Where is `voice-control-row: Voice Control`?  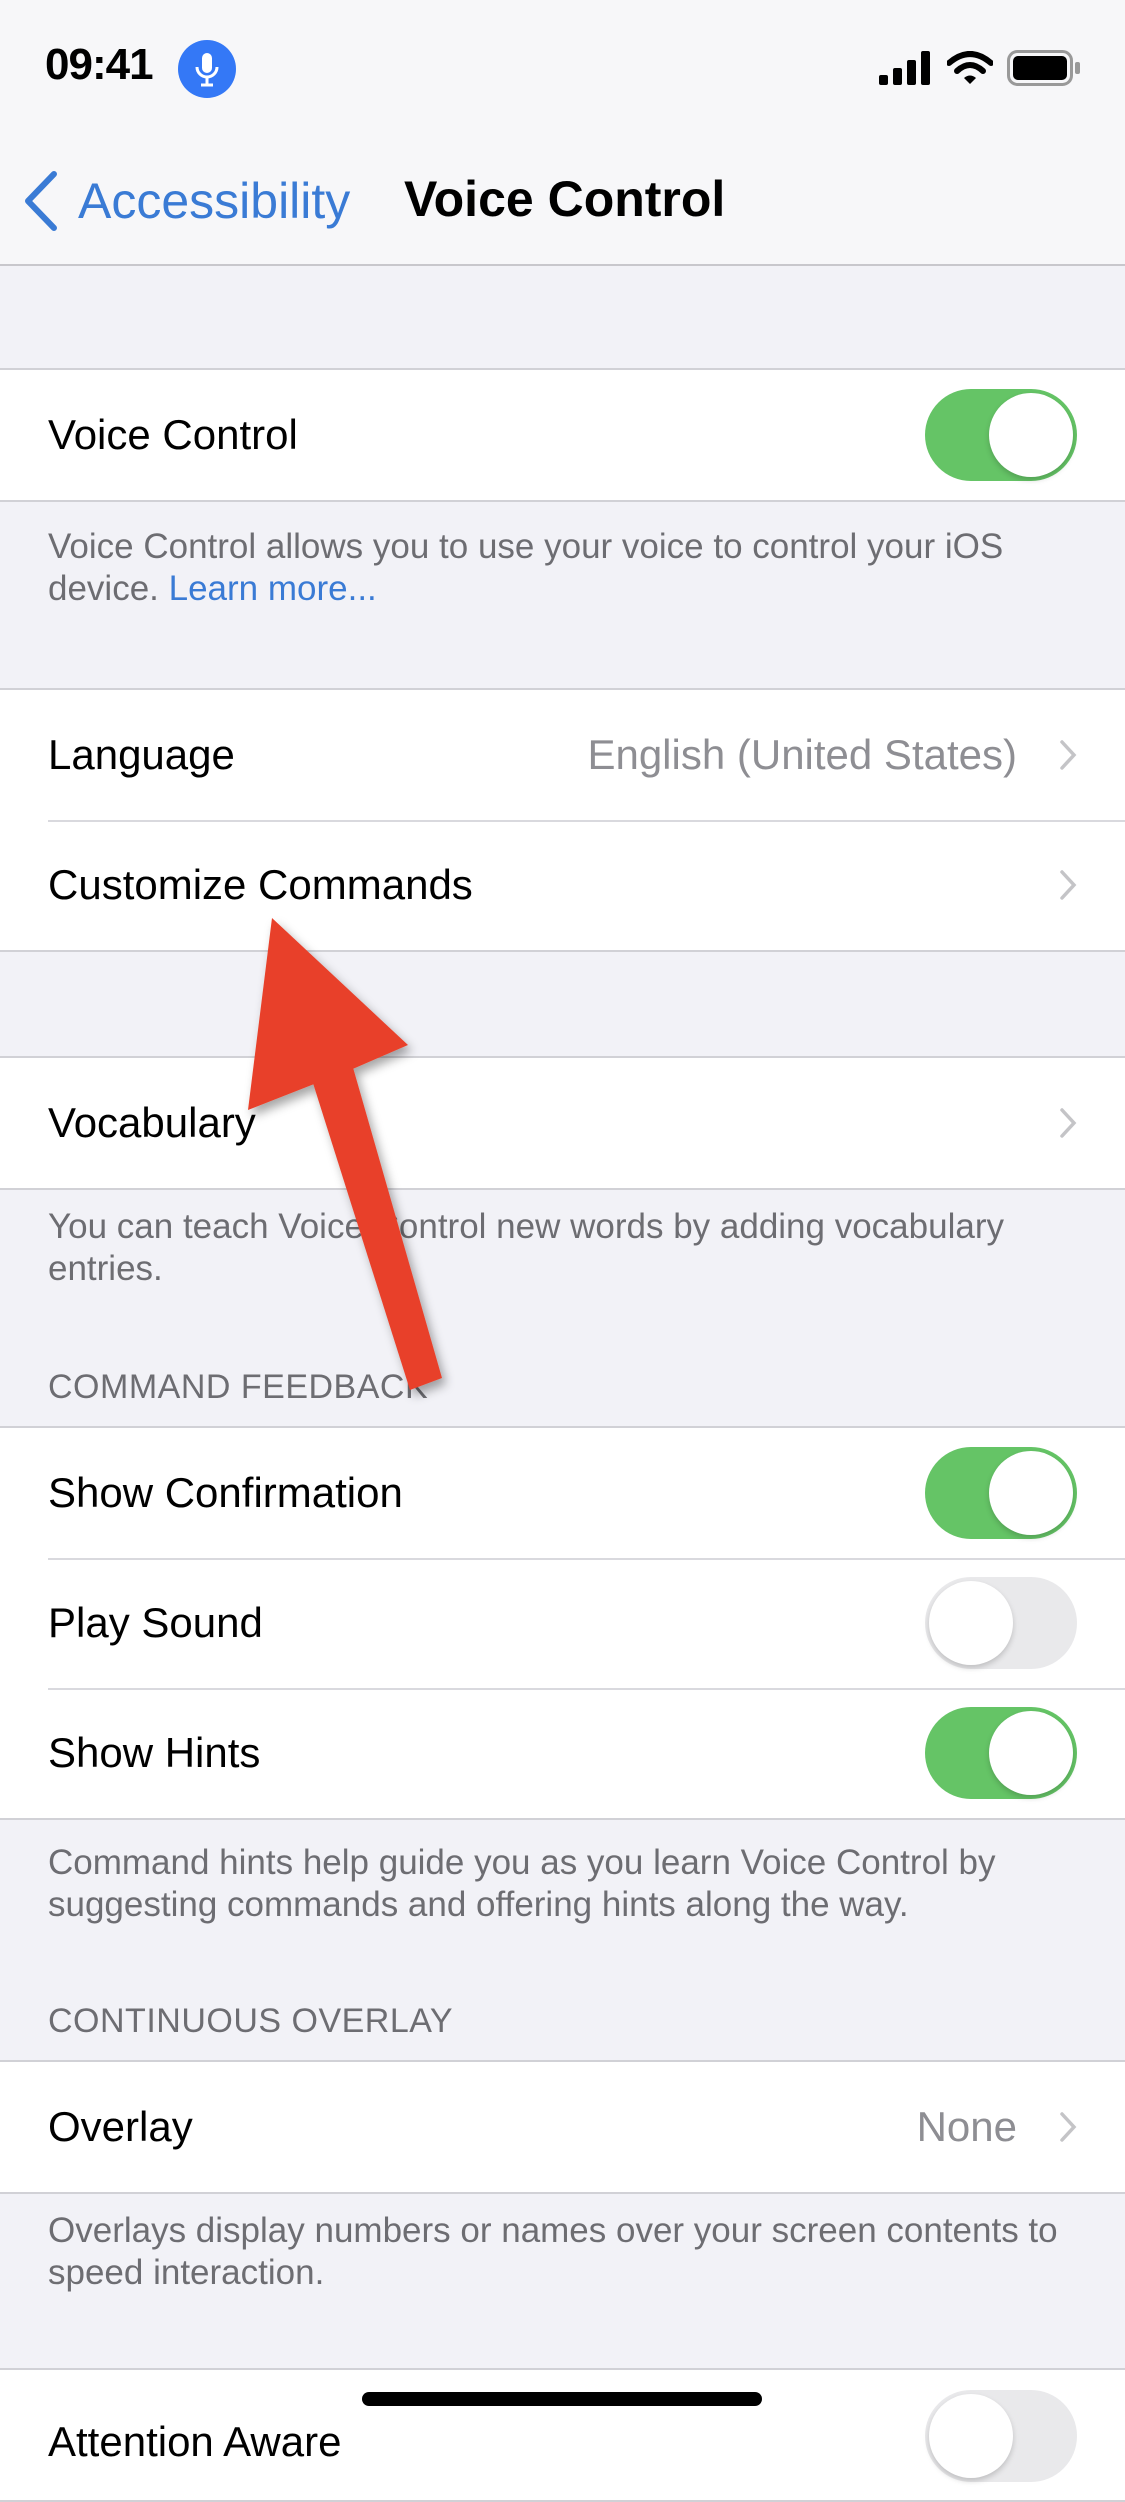
voice-control-row: Voice Control is located at coordinates (562, 435).